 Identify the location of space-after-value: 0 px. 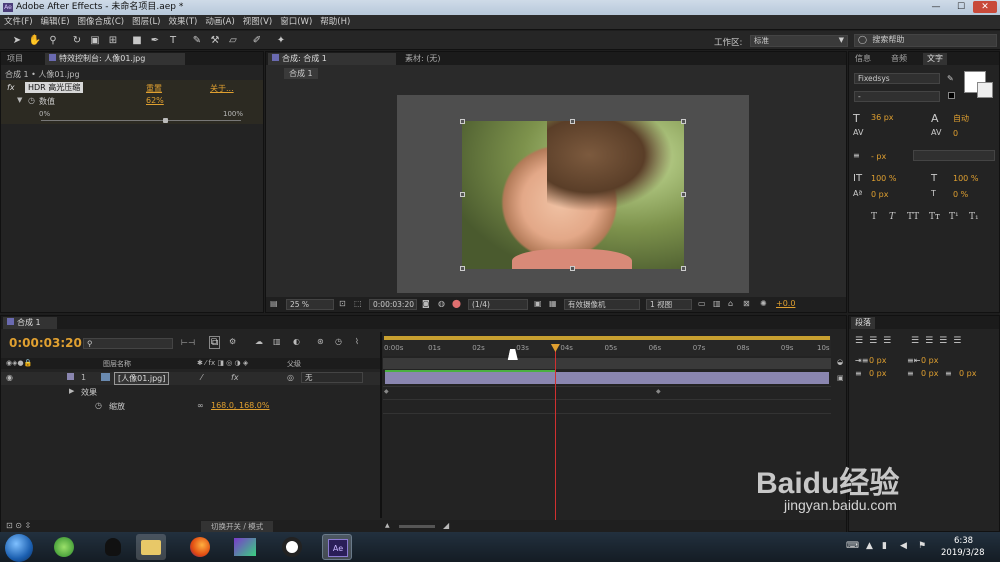
(967, 373).